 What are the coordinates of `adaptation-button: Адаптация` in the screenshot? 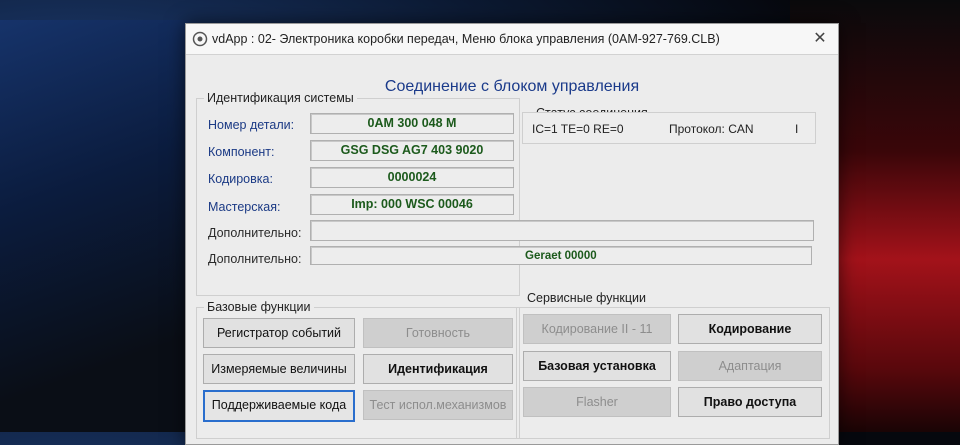 It's located at (750, 366).